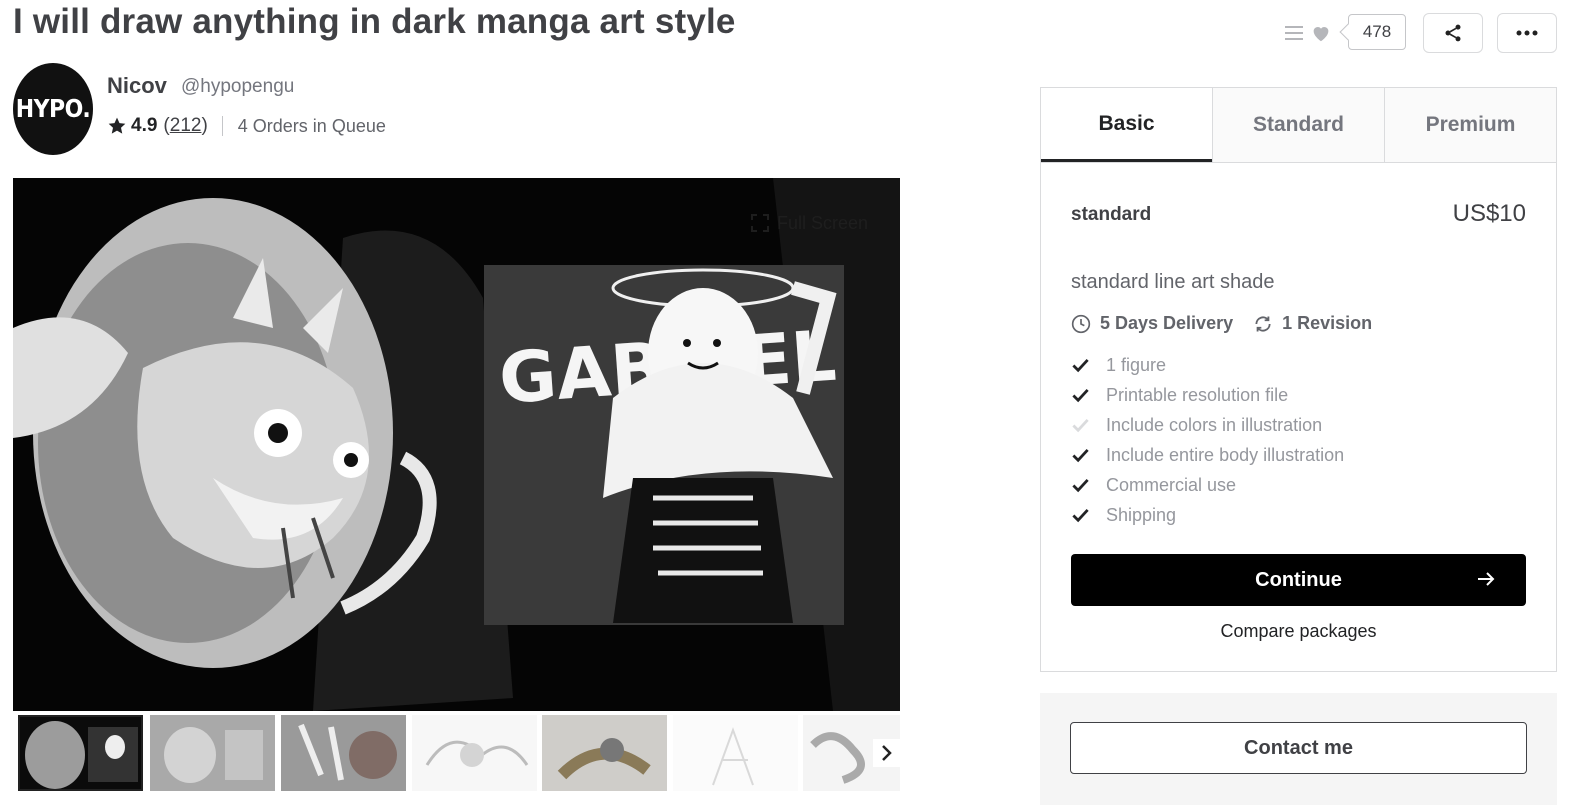 Image resolution: width=1574 pixels, height=805 pixels. What do you see at coordinates (1486, 579) in the screenshot?
I see `arrow-right-icon` at bounding box center [1486, 579].